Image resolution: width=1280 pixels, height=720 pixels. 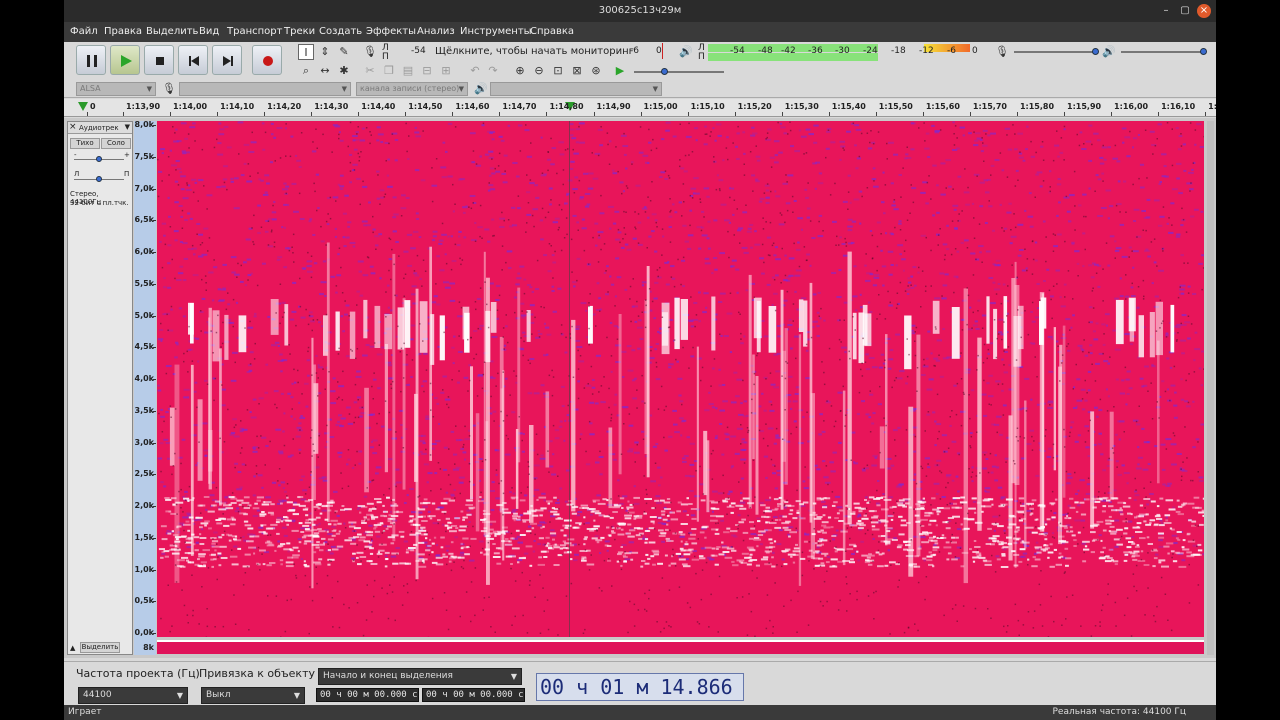 I want to click on project-rate-combo: 44100 ▼, so click(x=133, y=695).